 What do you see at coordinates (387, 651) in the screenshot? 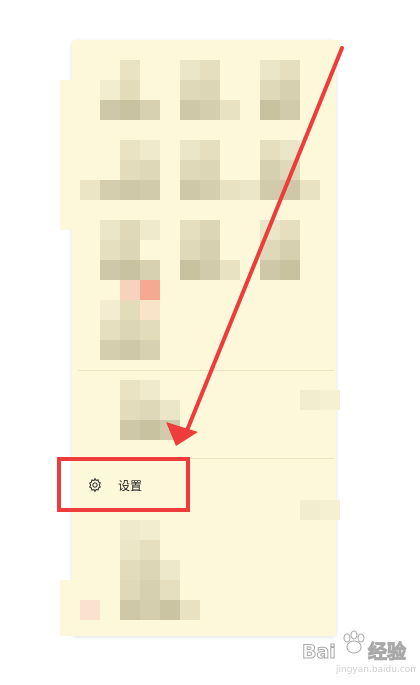
I see `watermark-brand-cn: 经验` at bounding box center [387, 651].